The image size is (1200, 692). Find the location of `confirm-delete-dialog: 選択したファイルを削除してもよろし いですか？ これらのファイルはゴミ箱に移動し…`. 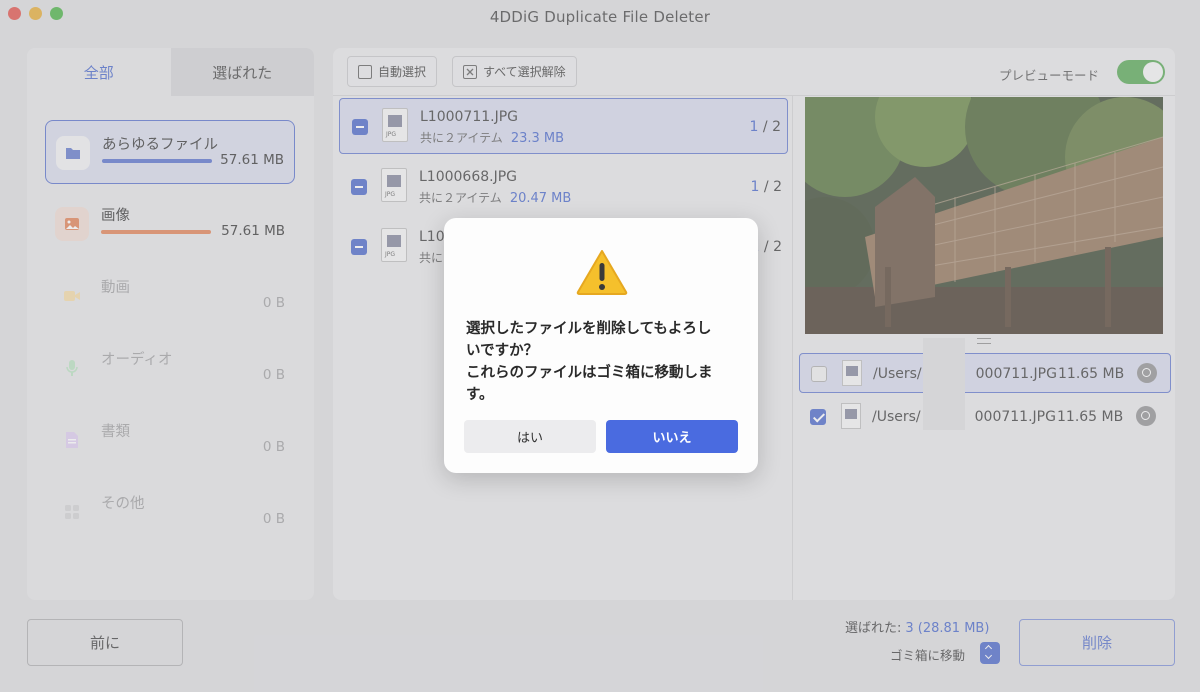

confirm-delete-dialog: 選択したファイルを削除してもよろし いですか？ これらのファイルはゴミ箱に移動し… is located at coordinates (601, 345).